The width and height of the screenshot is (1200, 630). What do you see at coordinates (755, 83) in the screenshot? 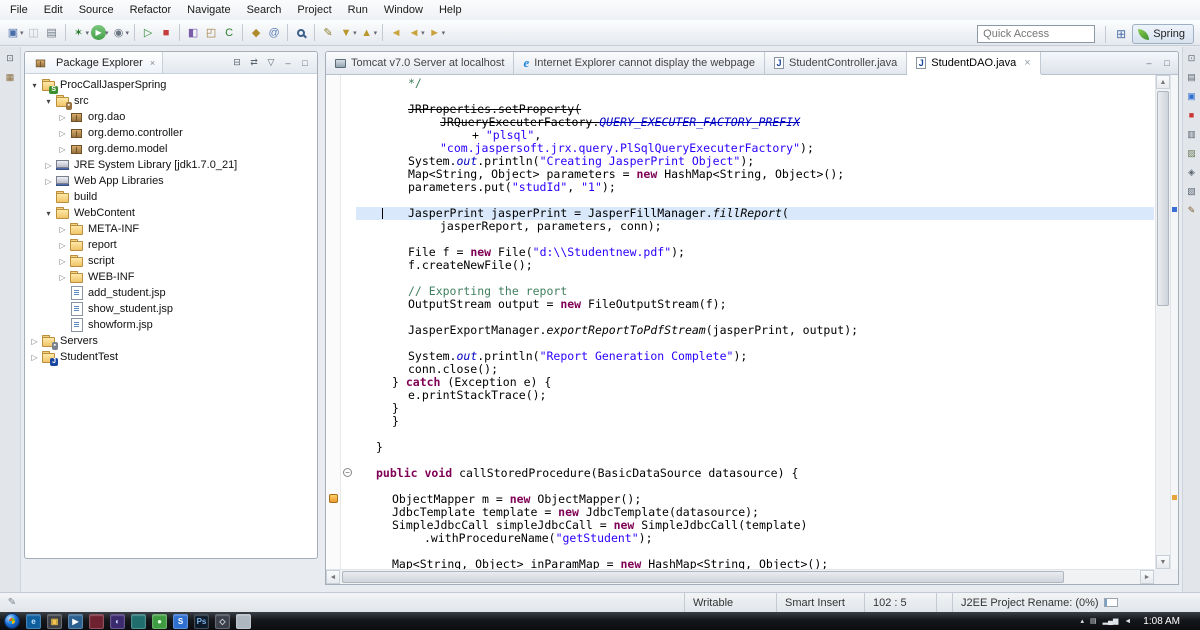
I see `code-line: */` at bounding box center [755, 83].